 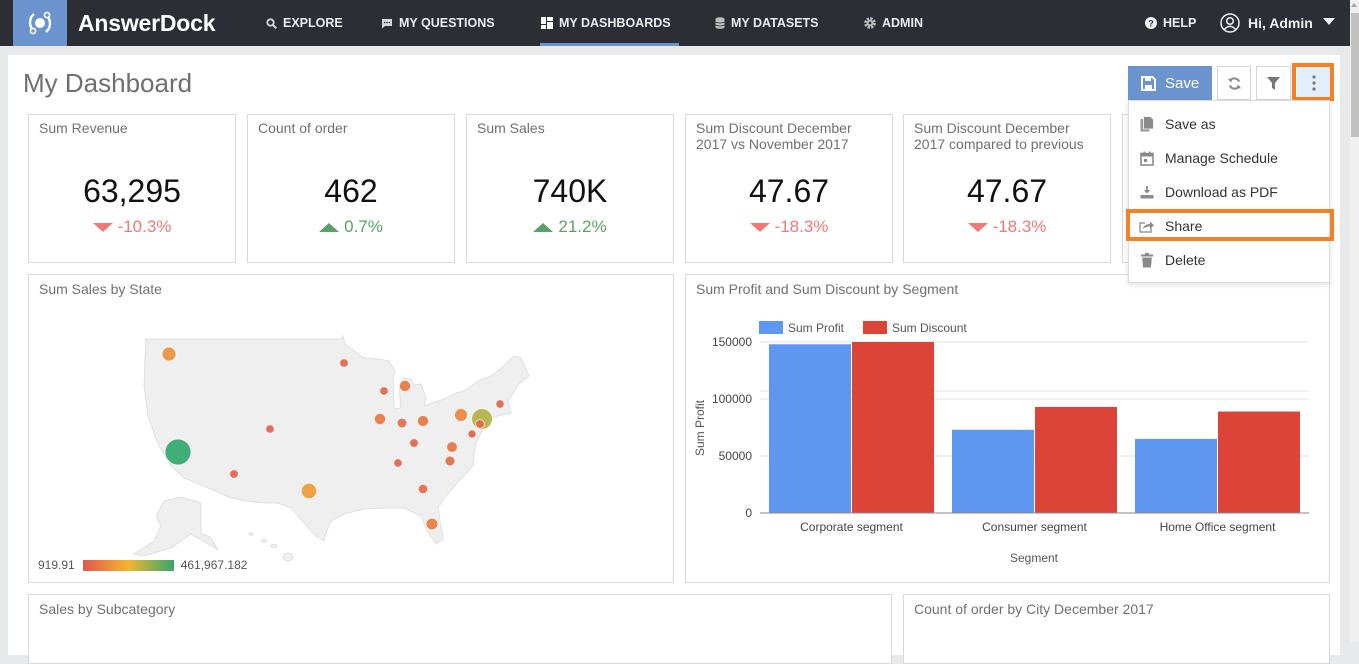 I want to click on bar-sum-discount-consumer-segment, so click(x=1076, y=459).